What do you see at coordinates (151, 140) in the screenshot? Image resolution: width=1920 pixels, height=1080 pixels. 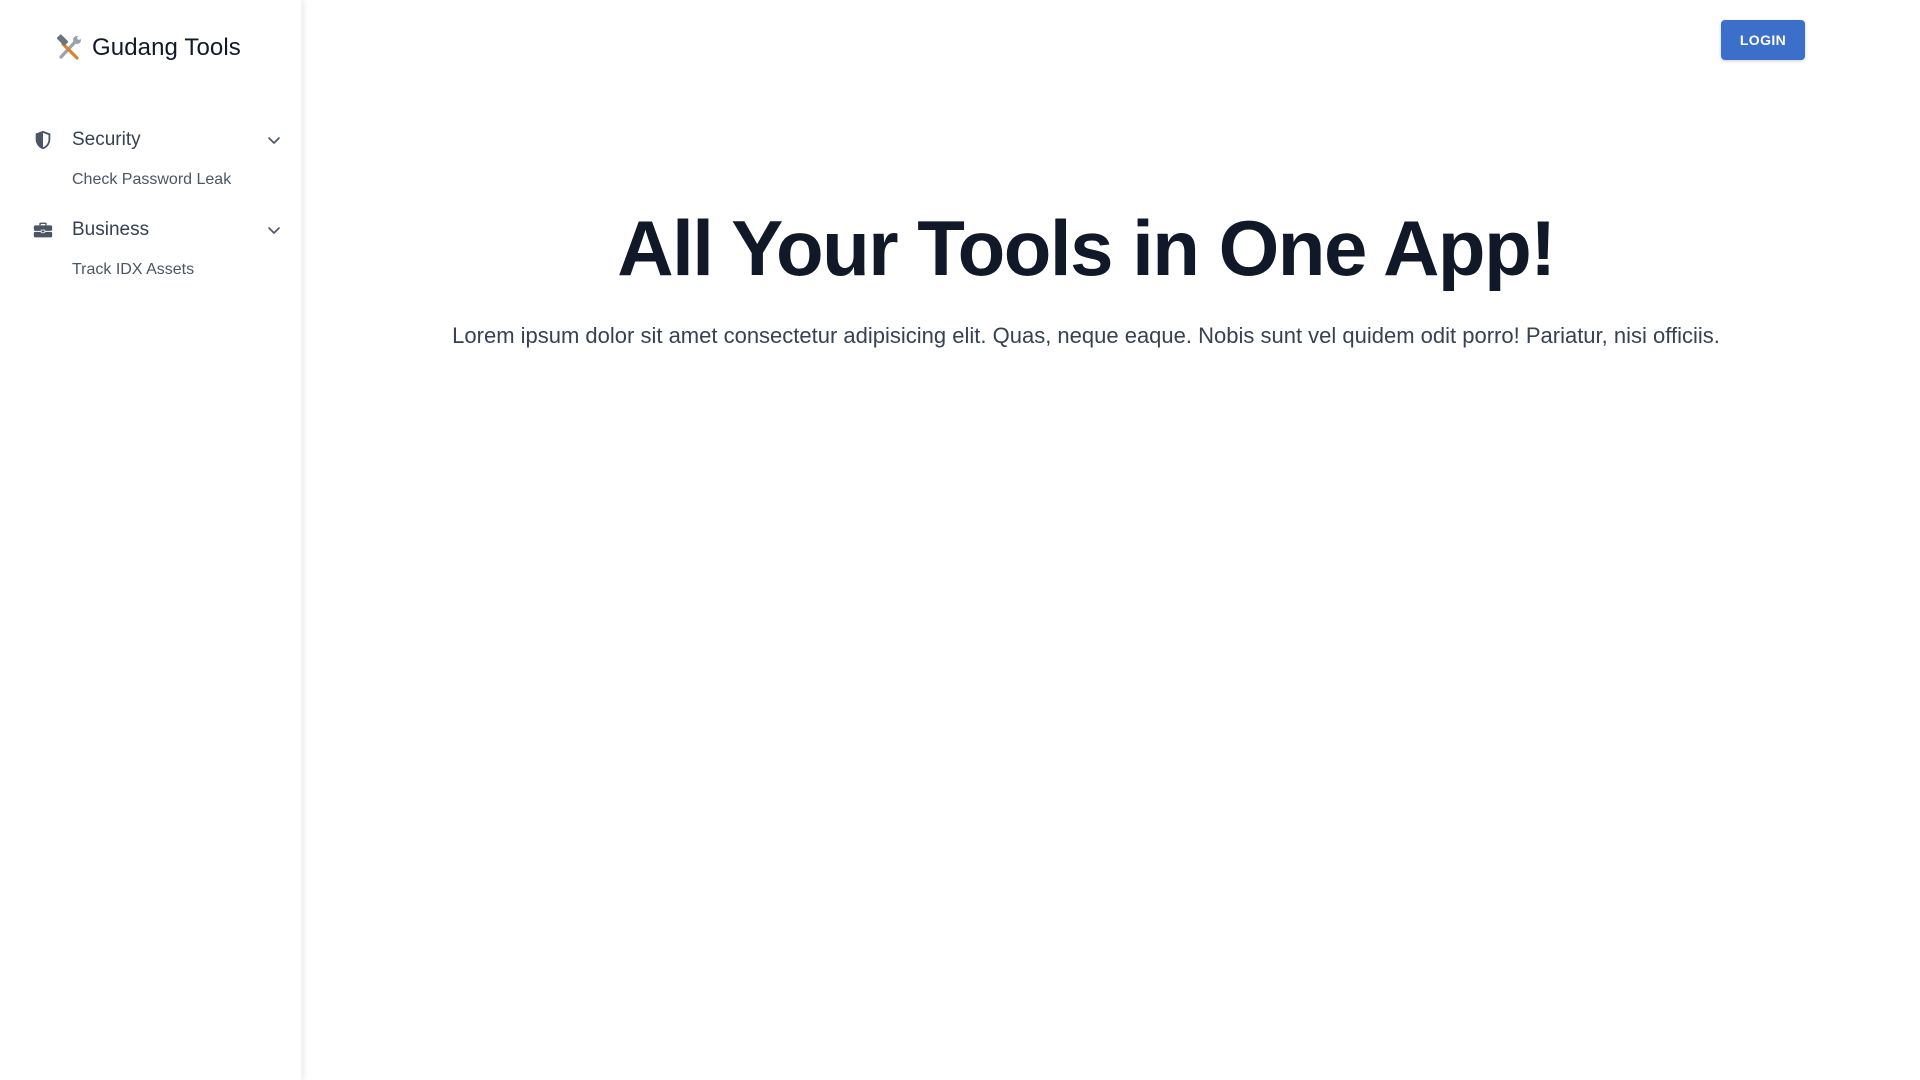 I see `nav-group-header-security: Security` at bounding box center [151, 140].